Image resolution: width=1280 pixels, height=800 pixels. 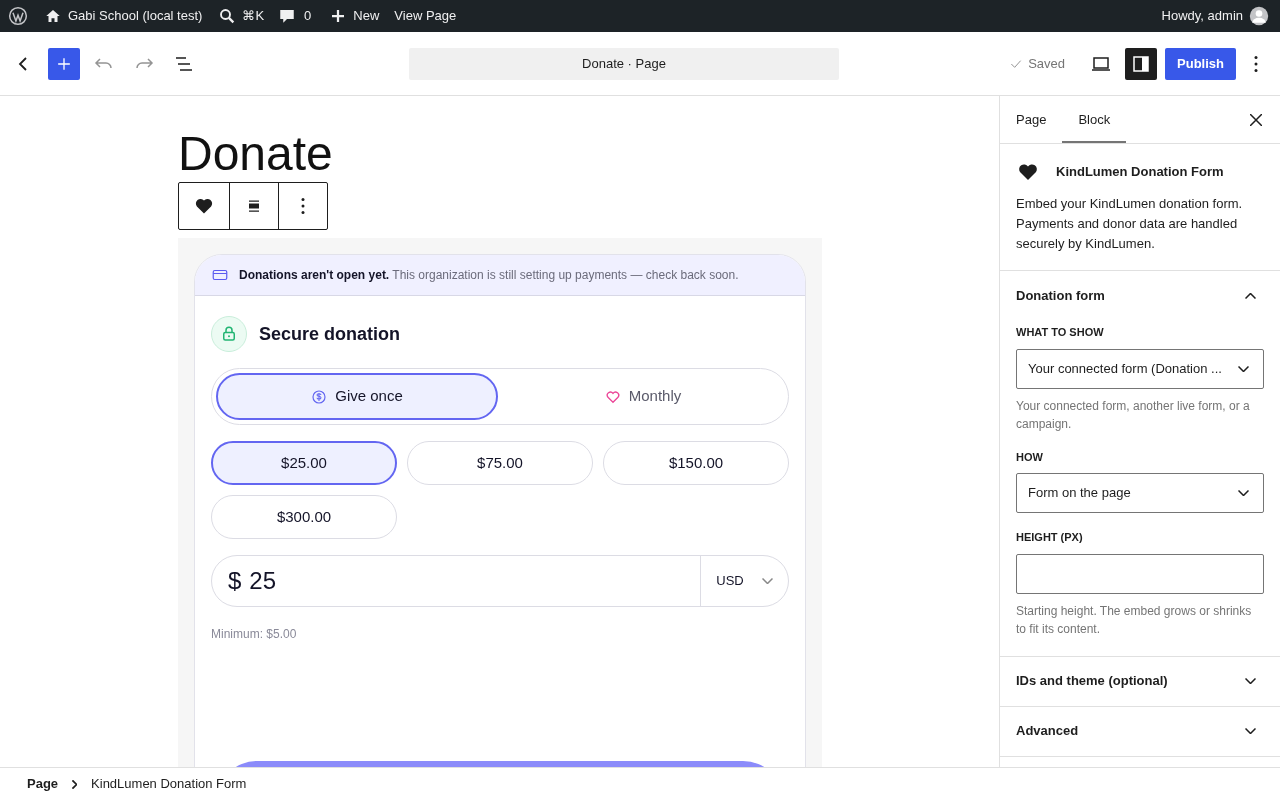 I want to click on minimum-note: Minimum: $5.00, so click(x=254, y=634).